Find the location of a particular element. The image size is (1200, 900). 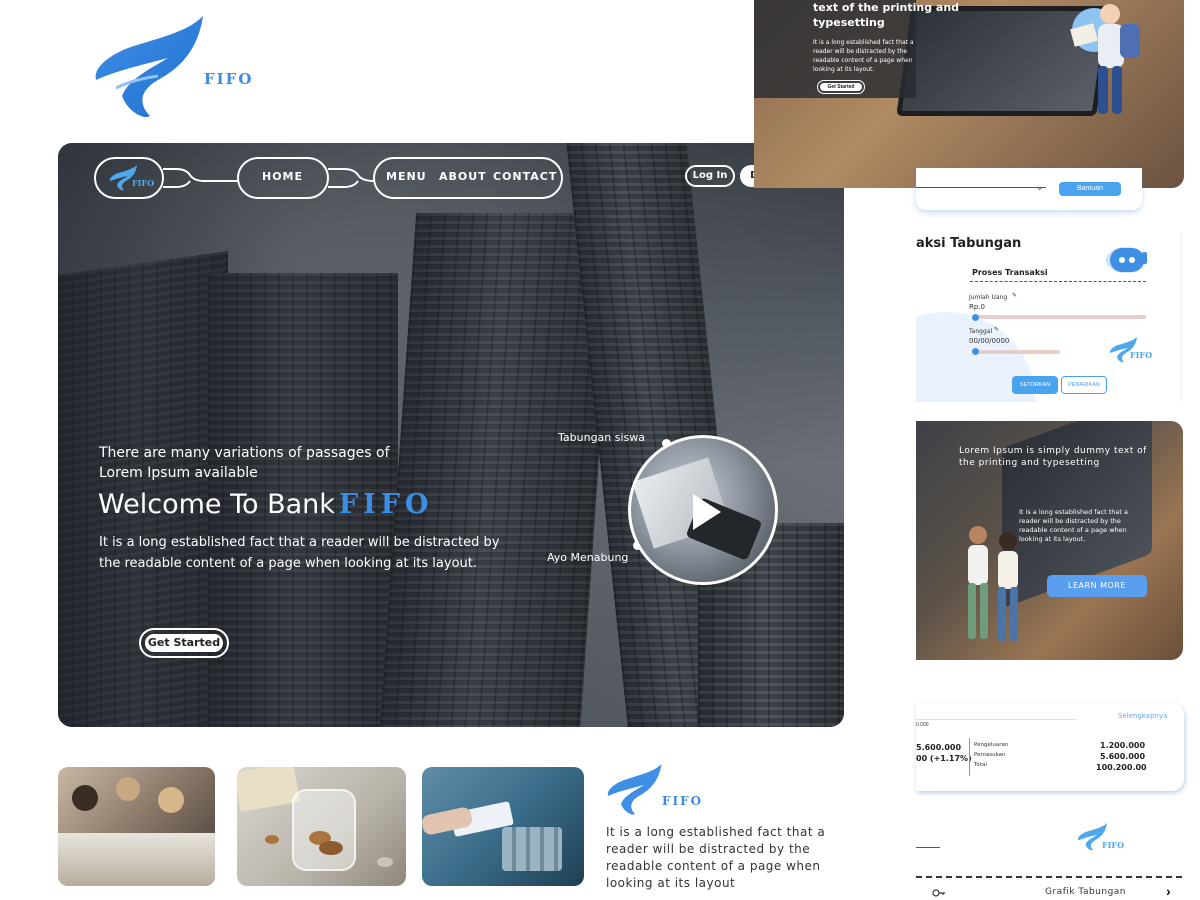

chart-baseline is located at coordinates (996, 719).